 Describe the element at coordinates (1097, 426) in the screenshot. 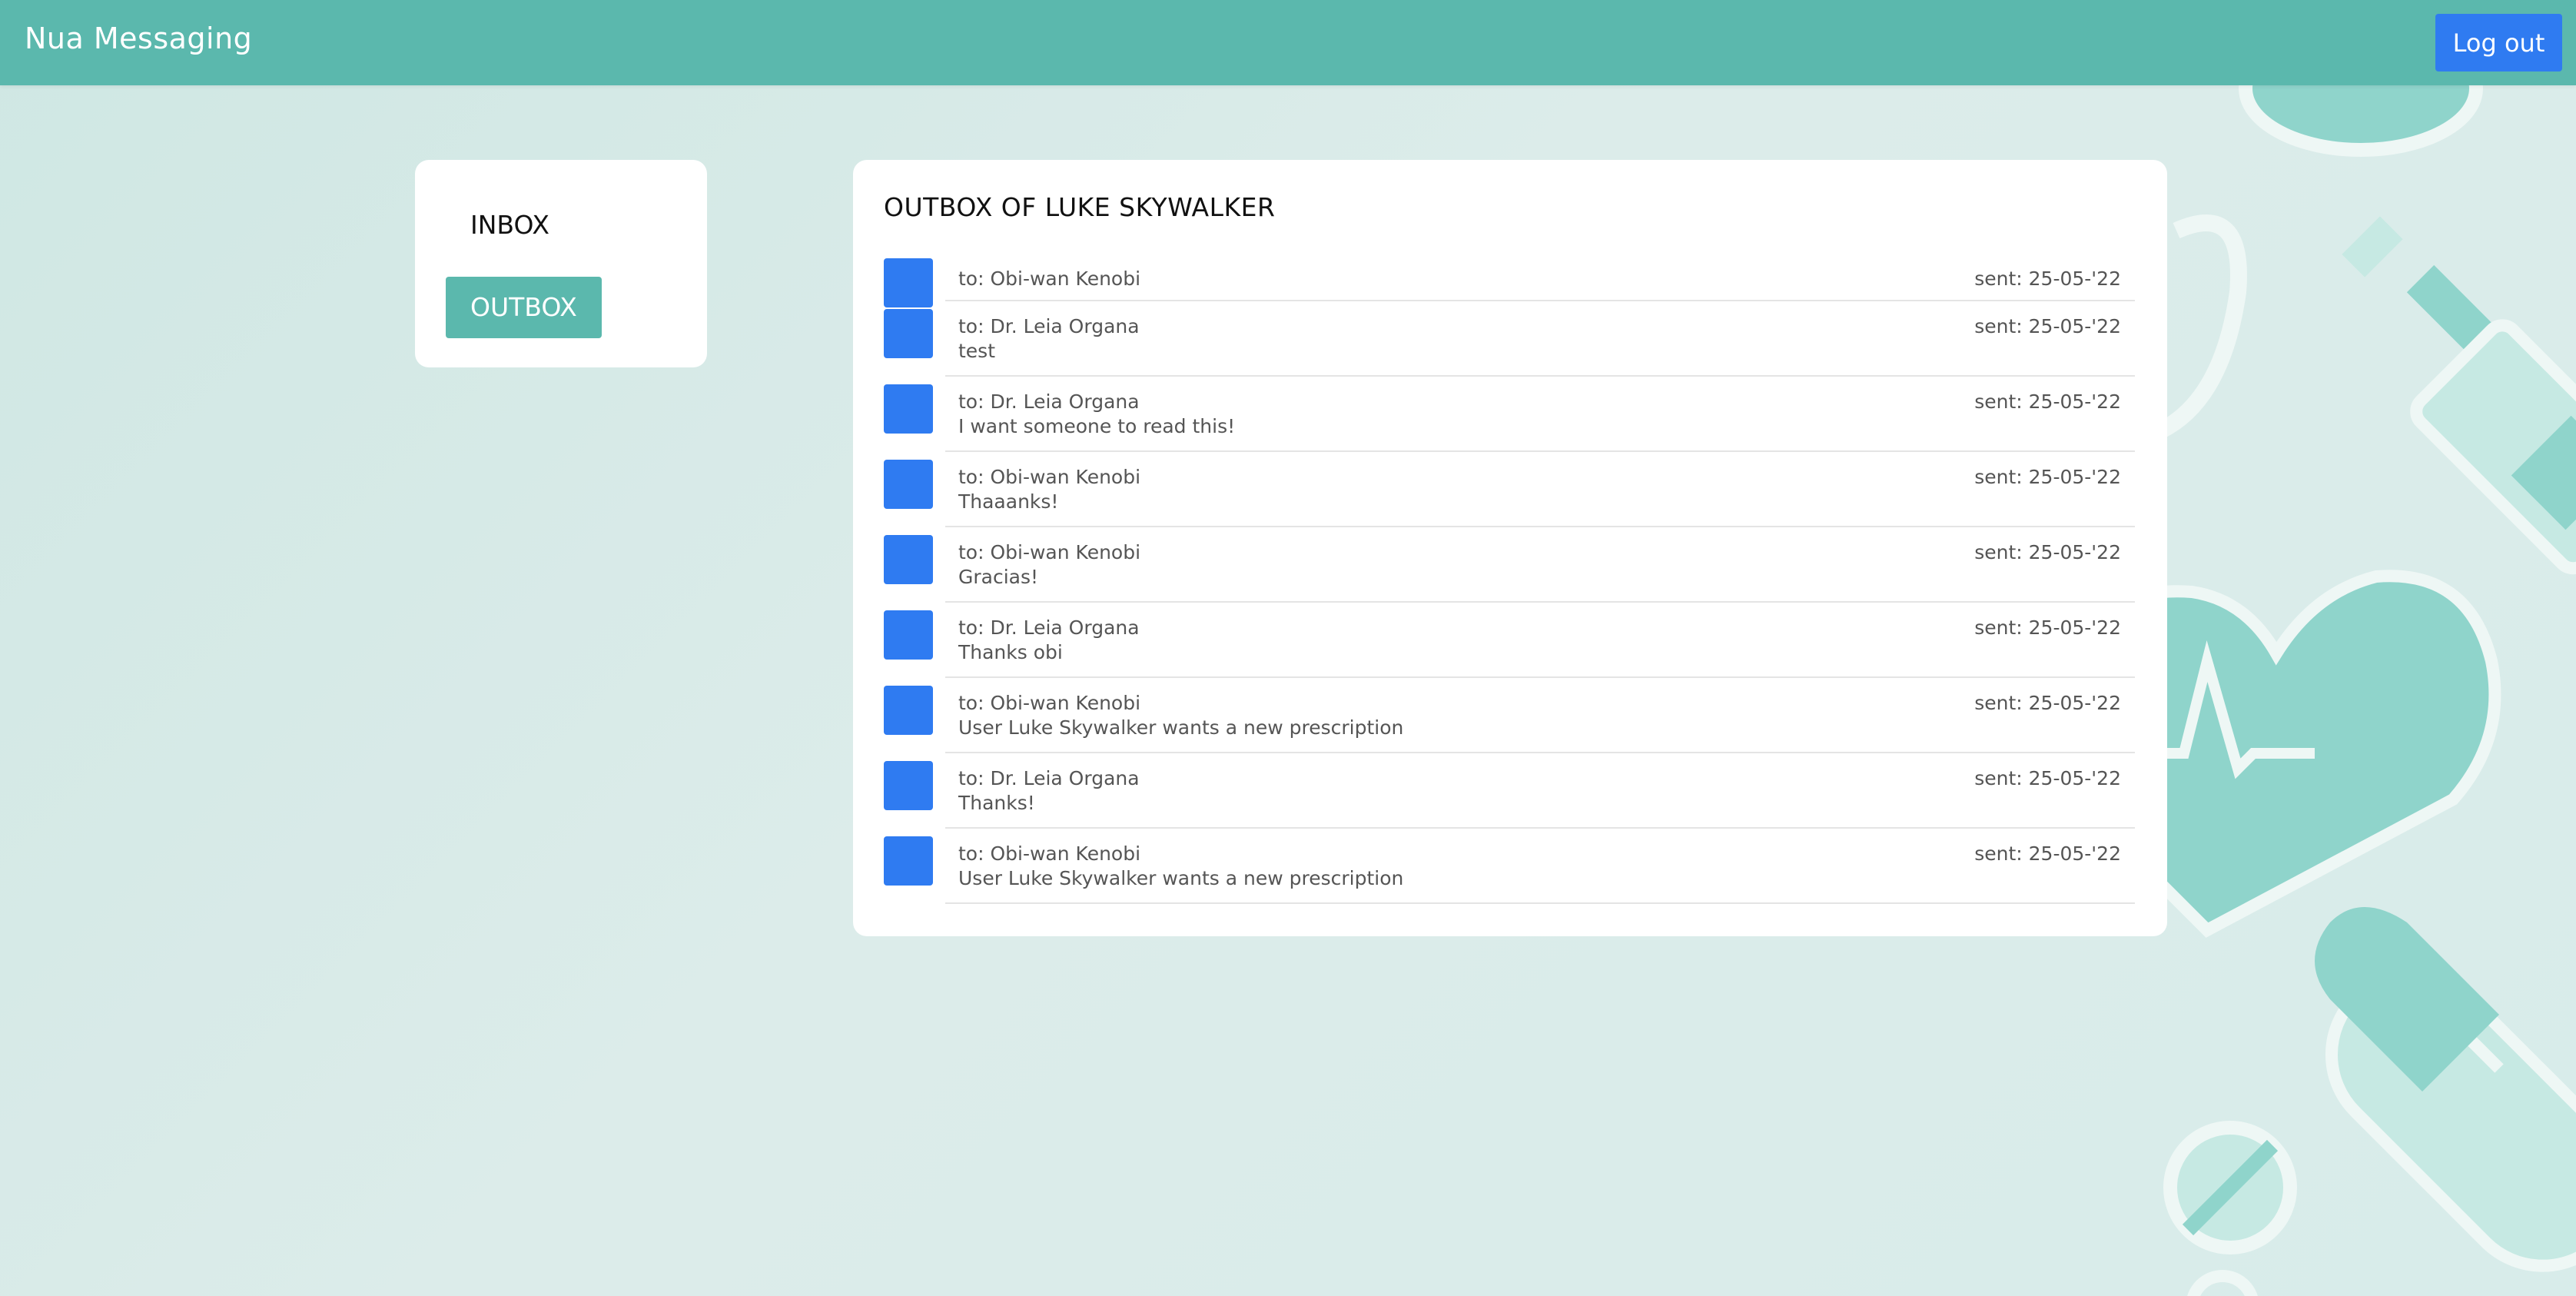

I see `message-preview: I want someone to read this!` at that location.